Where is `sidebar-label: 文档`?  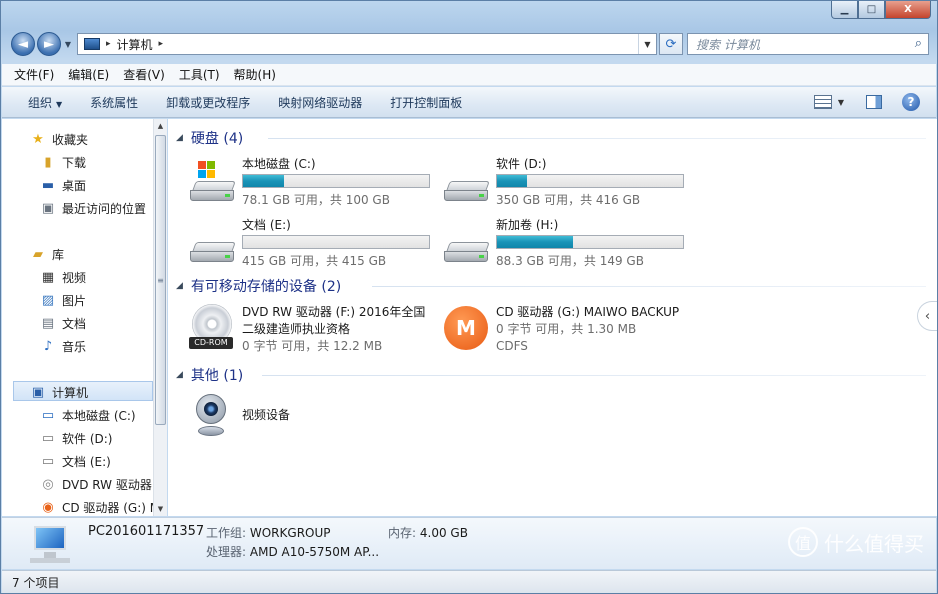
sidebar-label: 文档 is located at coordinates (74, 323).